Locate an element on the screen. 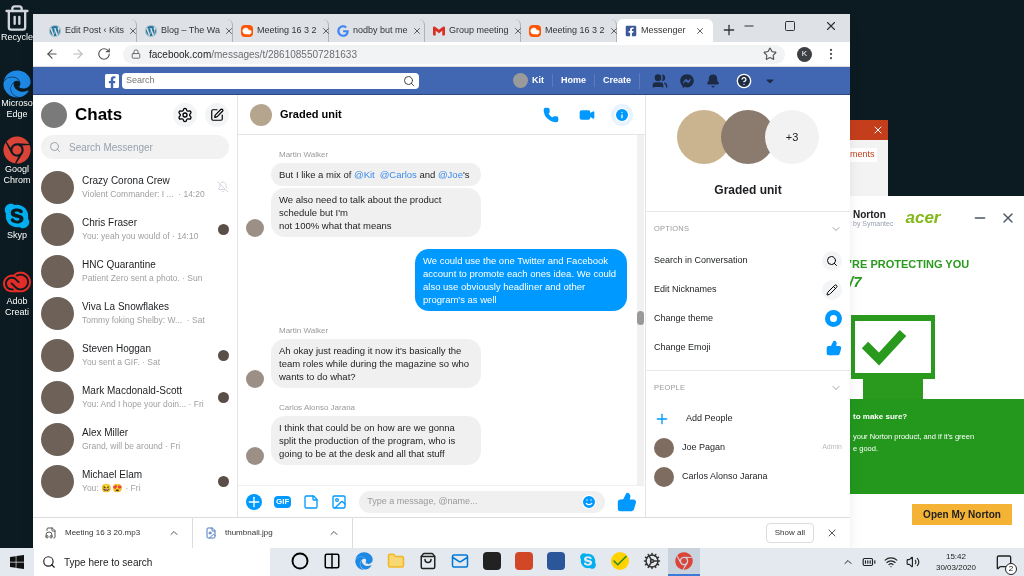  image-icon is located at coordinates (339, 501).